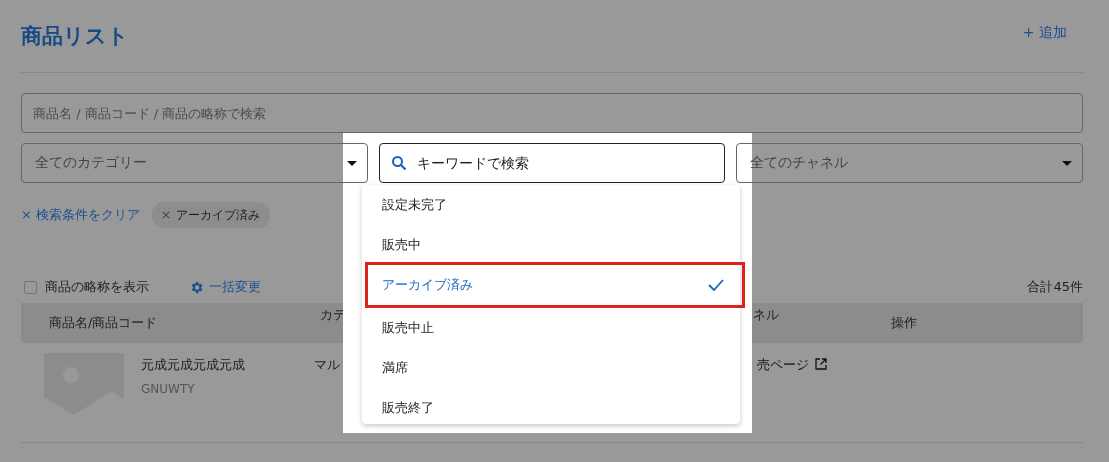 This screenshot has width=1109, height=462. Describe the element at coordinates (552, 113) in the screenshot. I see `search-field: 商品名 / 商品コード / 商品の略称で検索` at that location.